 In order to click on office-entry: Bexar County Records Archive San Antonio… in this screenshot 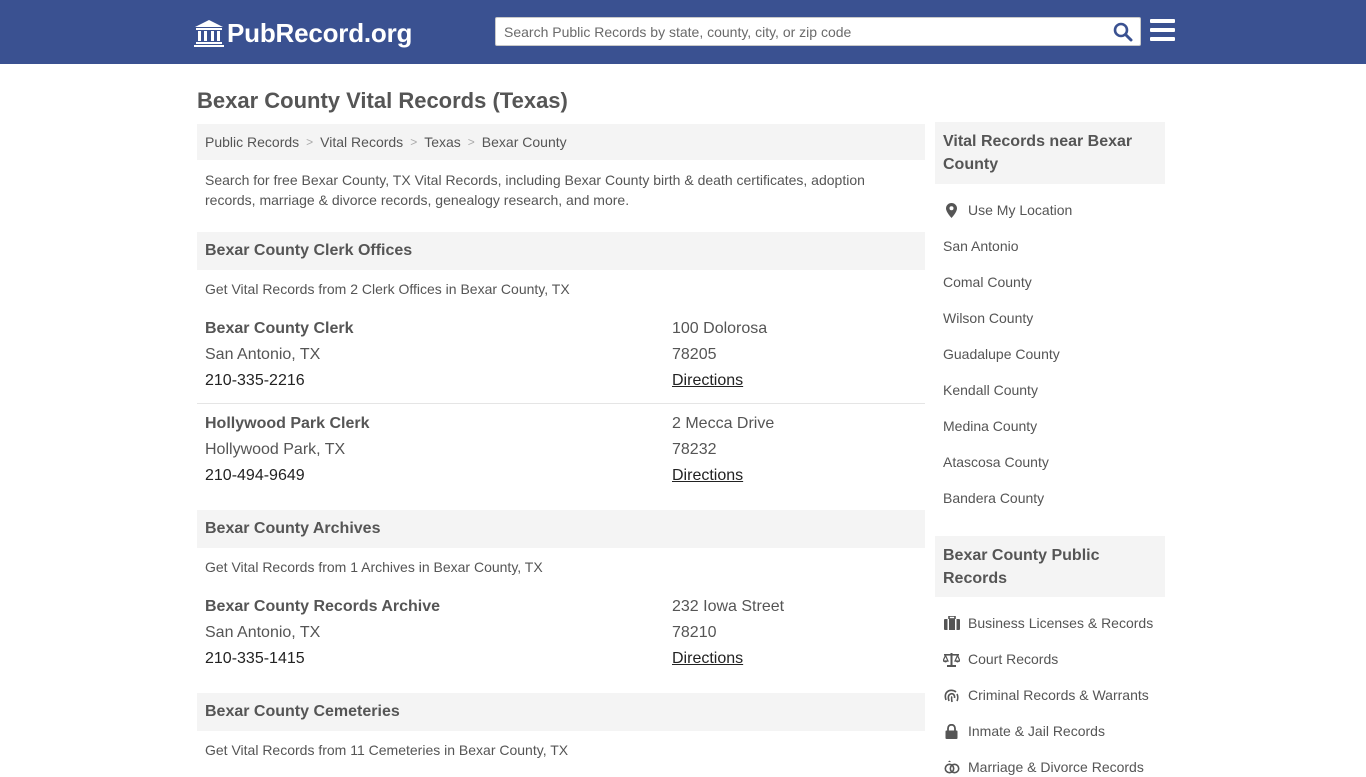, I will do `click(561, 634)`.